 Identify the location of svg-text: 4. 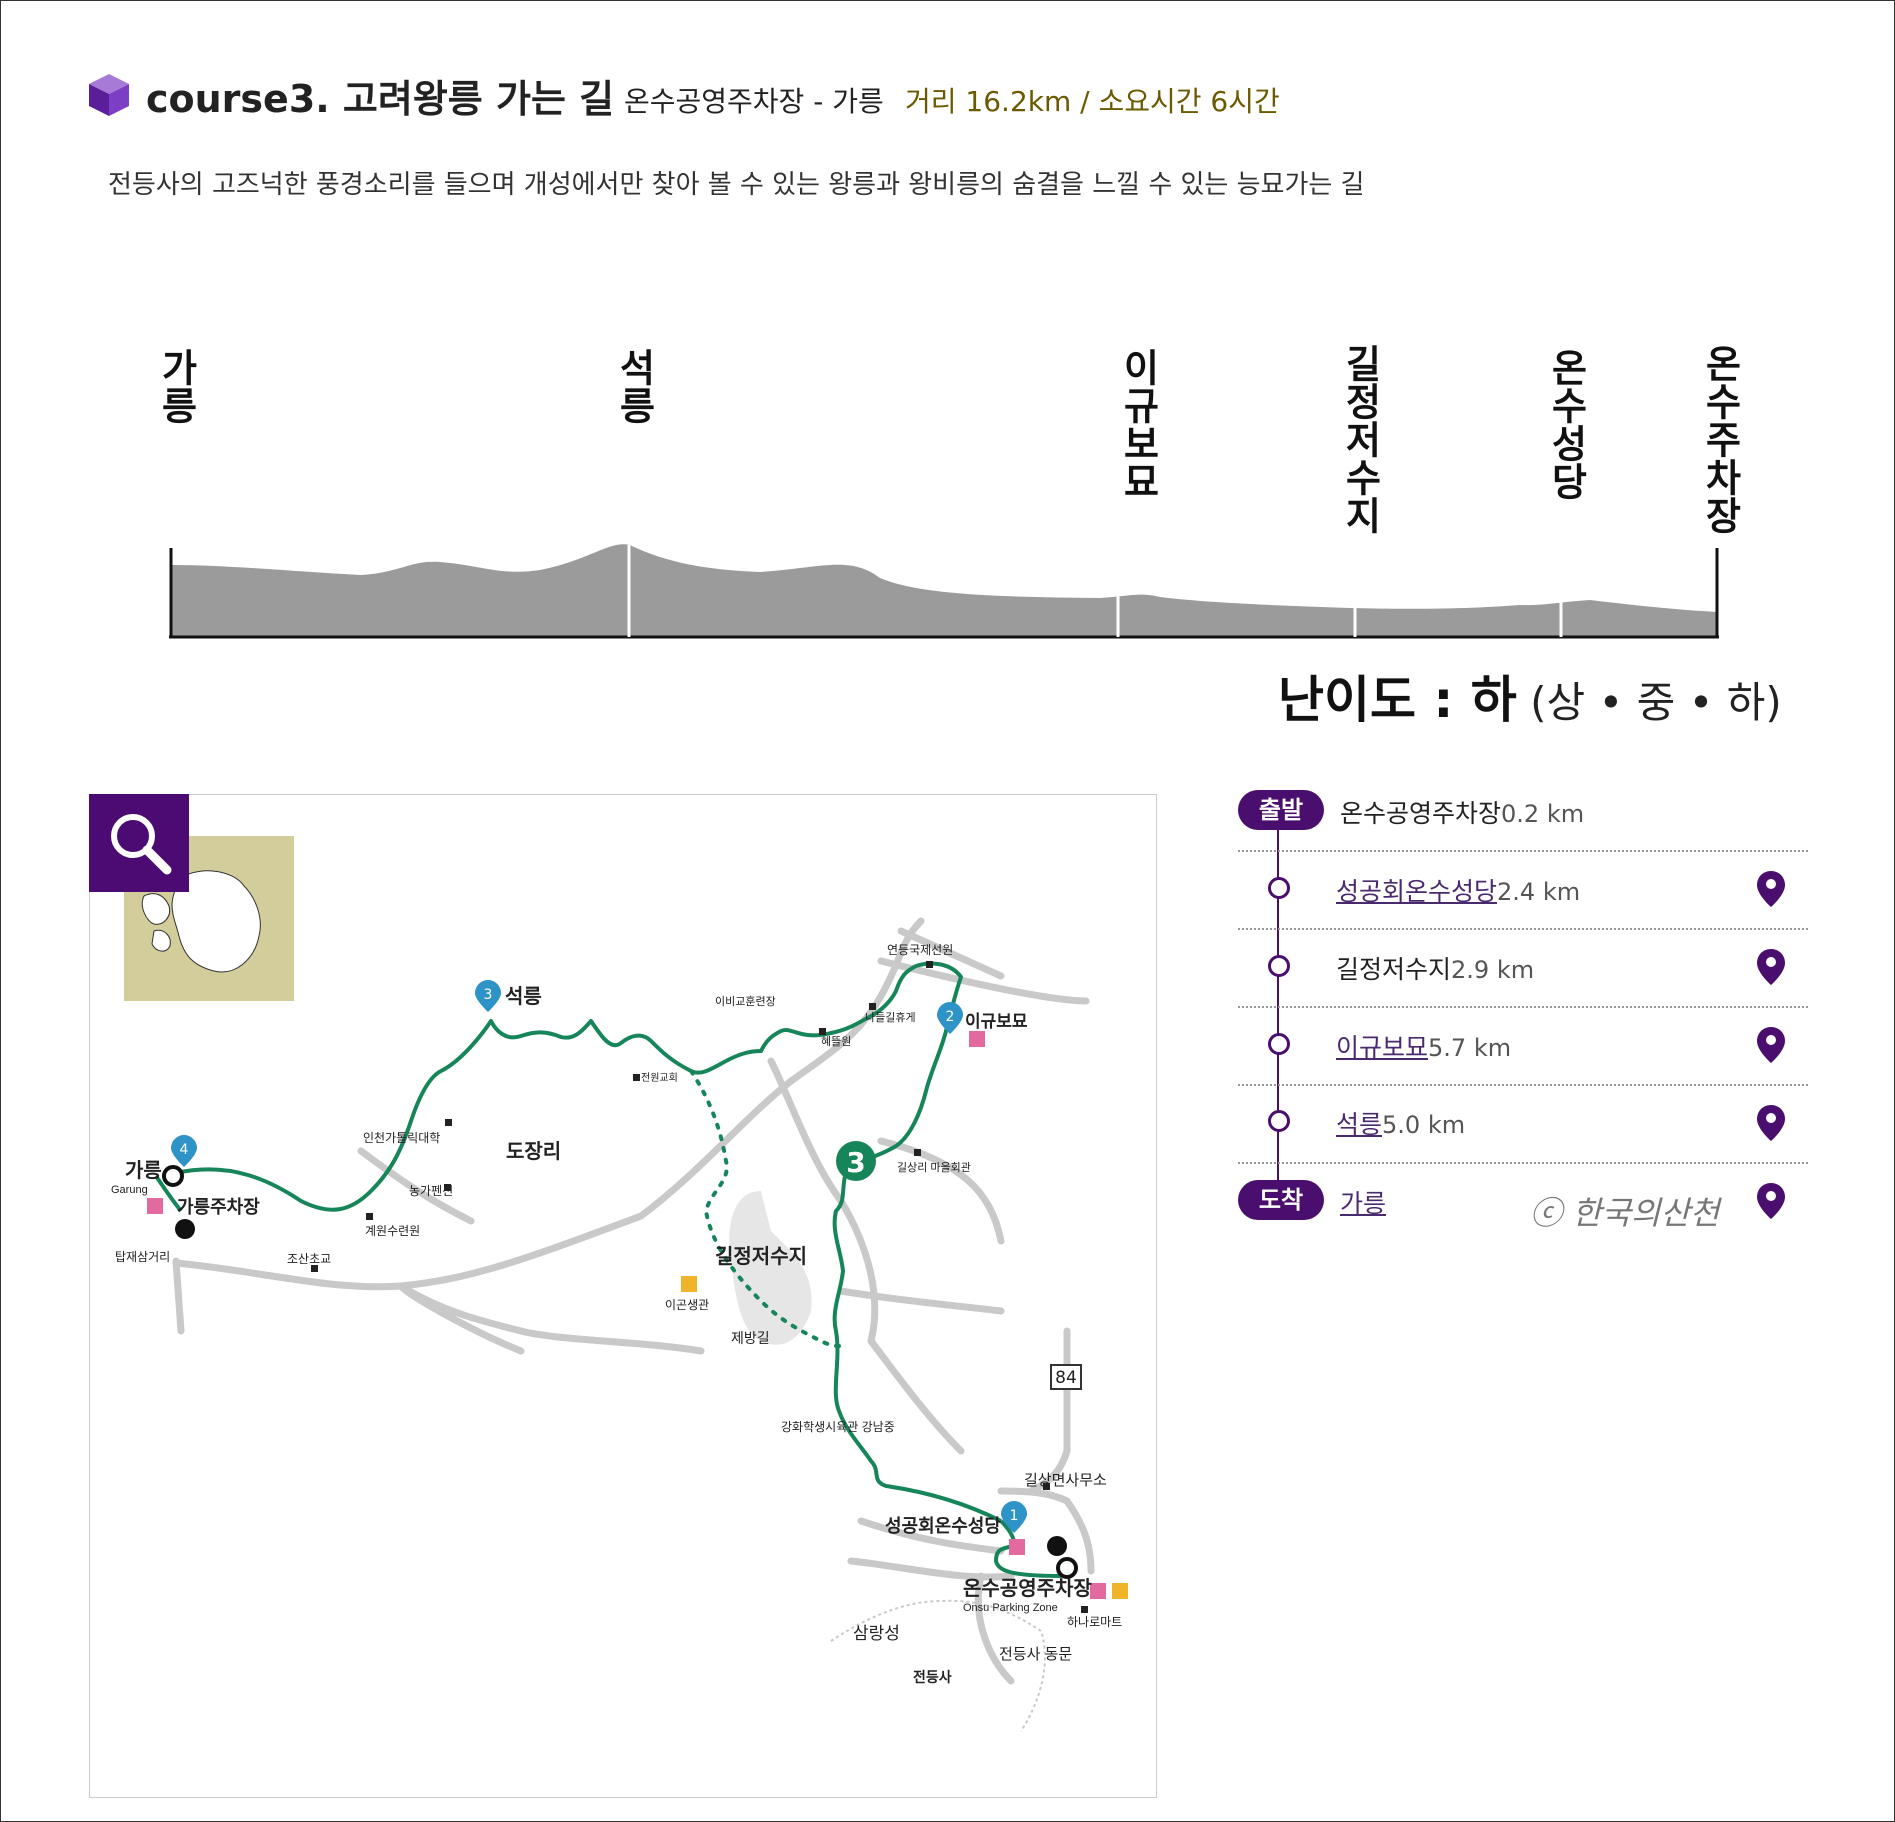
(184, 1150).